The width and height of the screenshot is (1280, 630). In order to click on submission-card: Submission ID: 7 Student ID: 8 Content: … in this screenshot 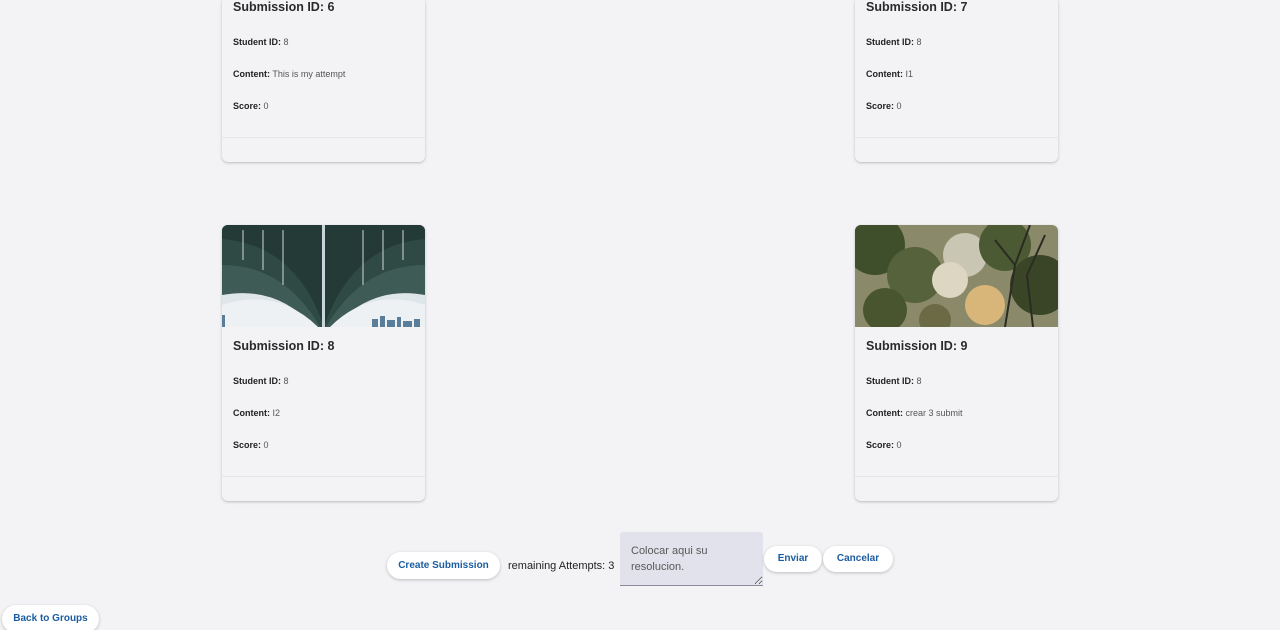, I will do `click(956, 81)`.